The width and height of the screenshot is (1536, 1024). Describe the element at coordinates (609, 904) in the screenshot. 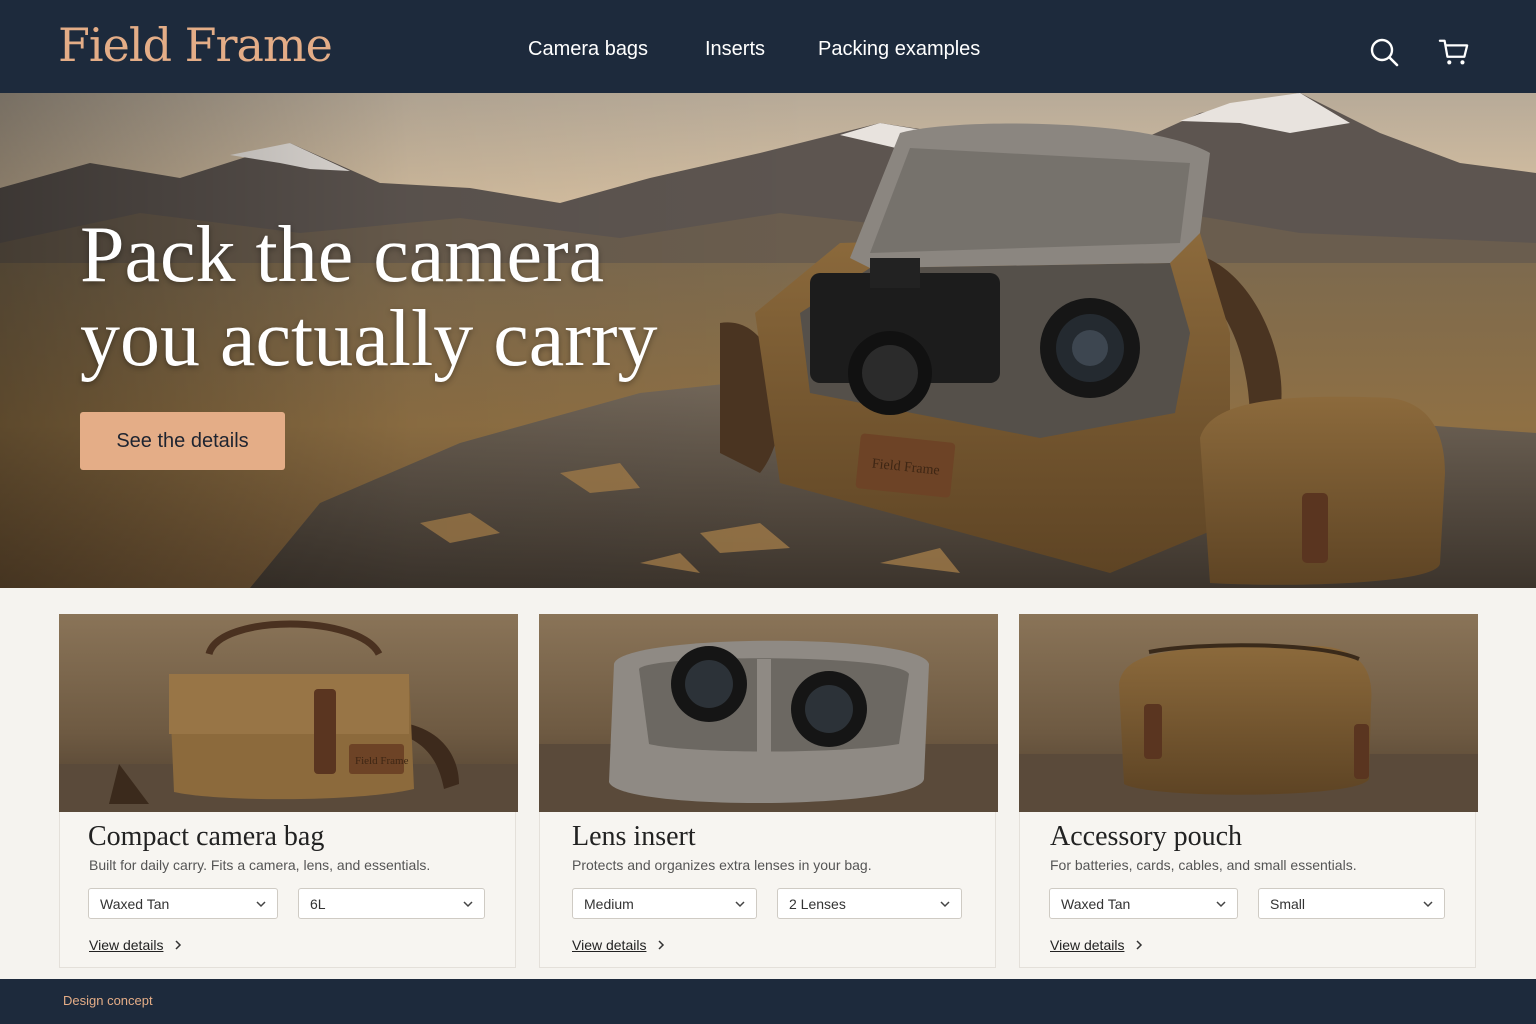

I see `size-select-value: Medium` at that location.